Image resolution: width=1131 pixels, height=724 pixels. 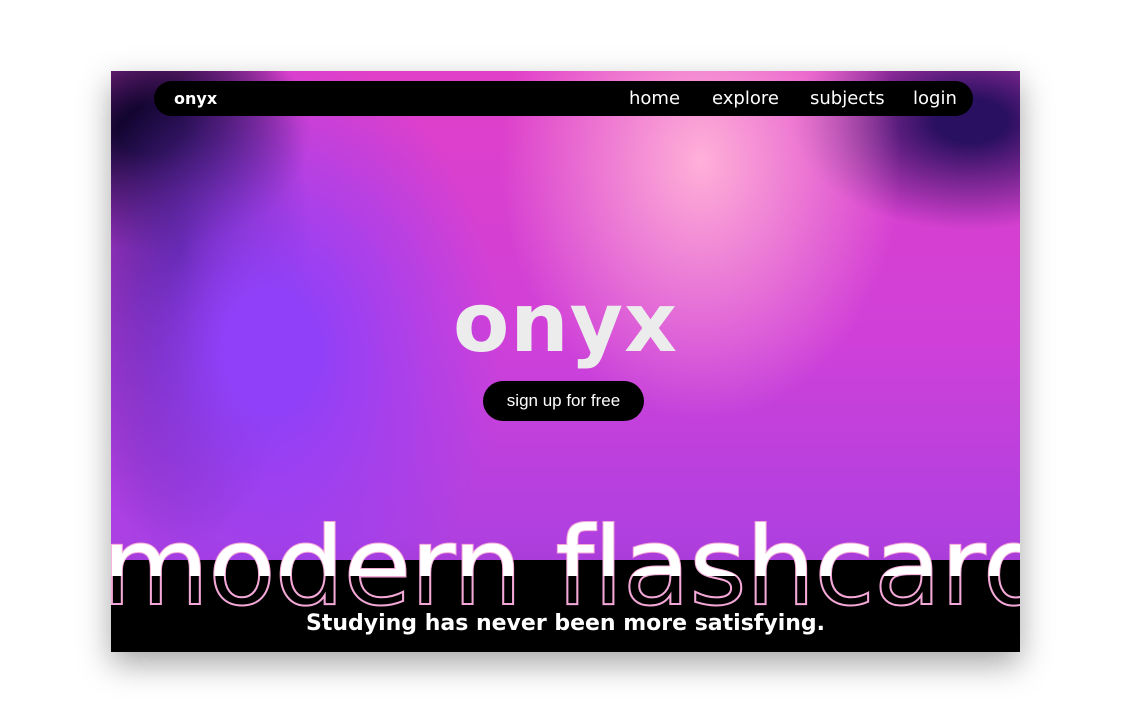 I want to click on hero-title: onyx, so click(x=565, y=323).